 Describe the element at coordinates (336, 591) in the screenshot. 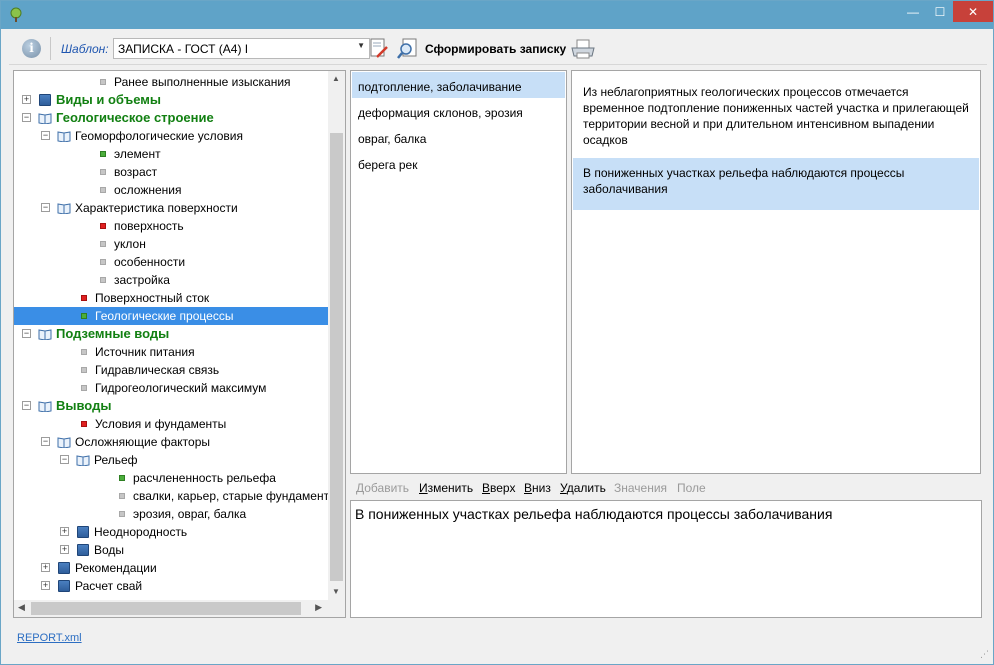

I see `scroll-down-icon: ▼` at that location.